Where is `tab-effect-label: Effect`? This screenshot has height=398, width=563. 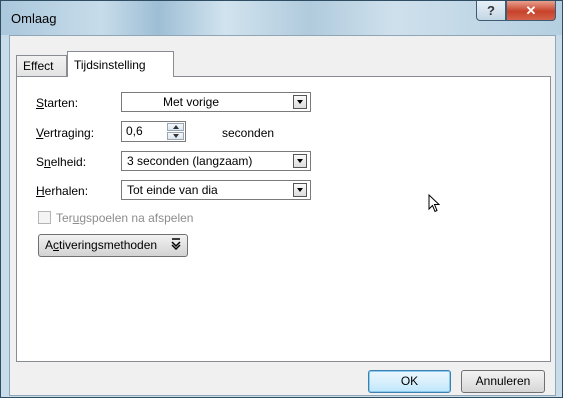 tab-effect-label: Effect is located at coordinates (38, 66).